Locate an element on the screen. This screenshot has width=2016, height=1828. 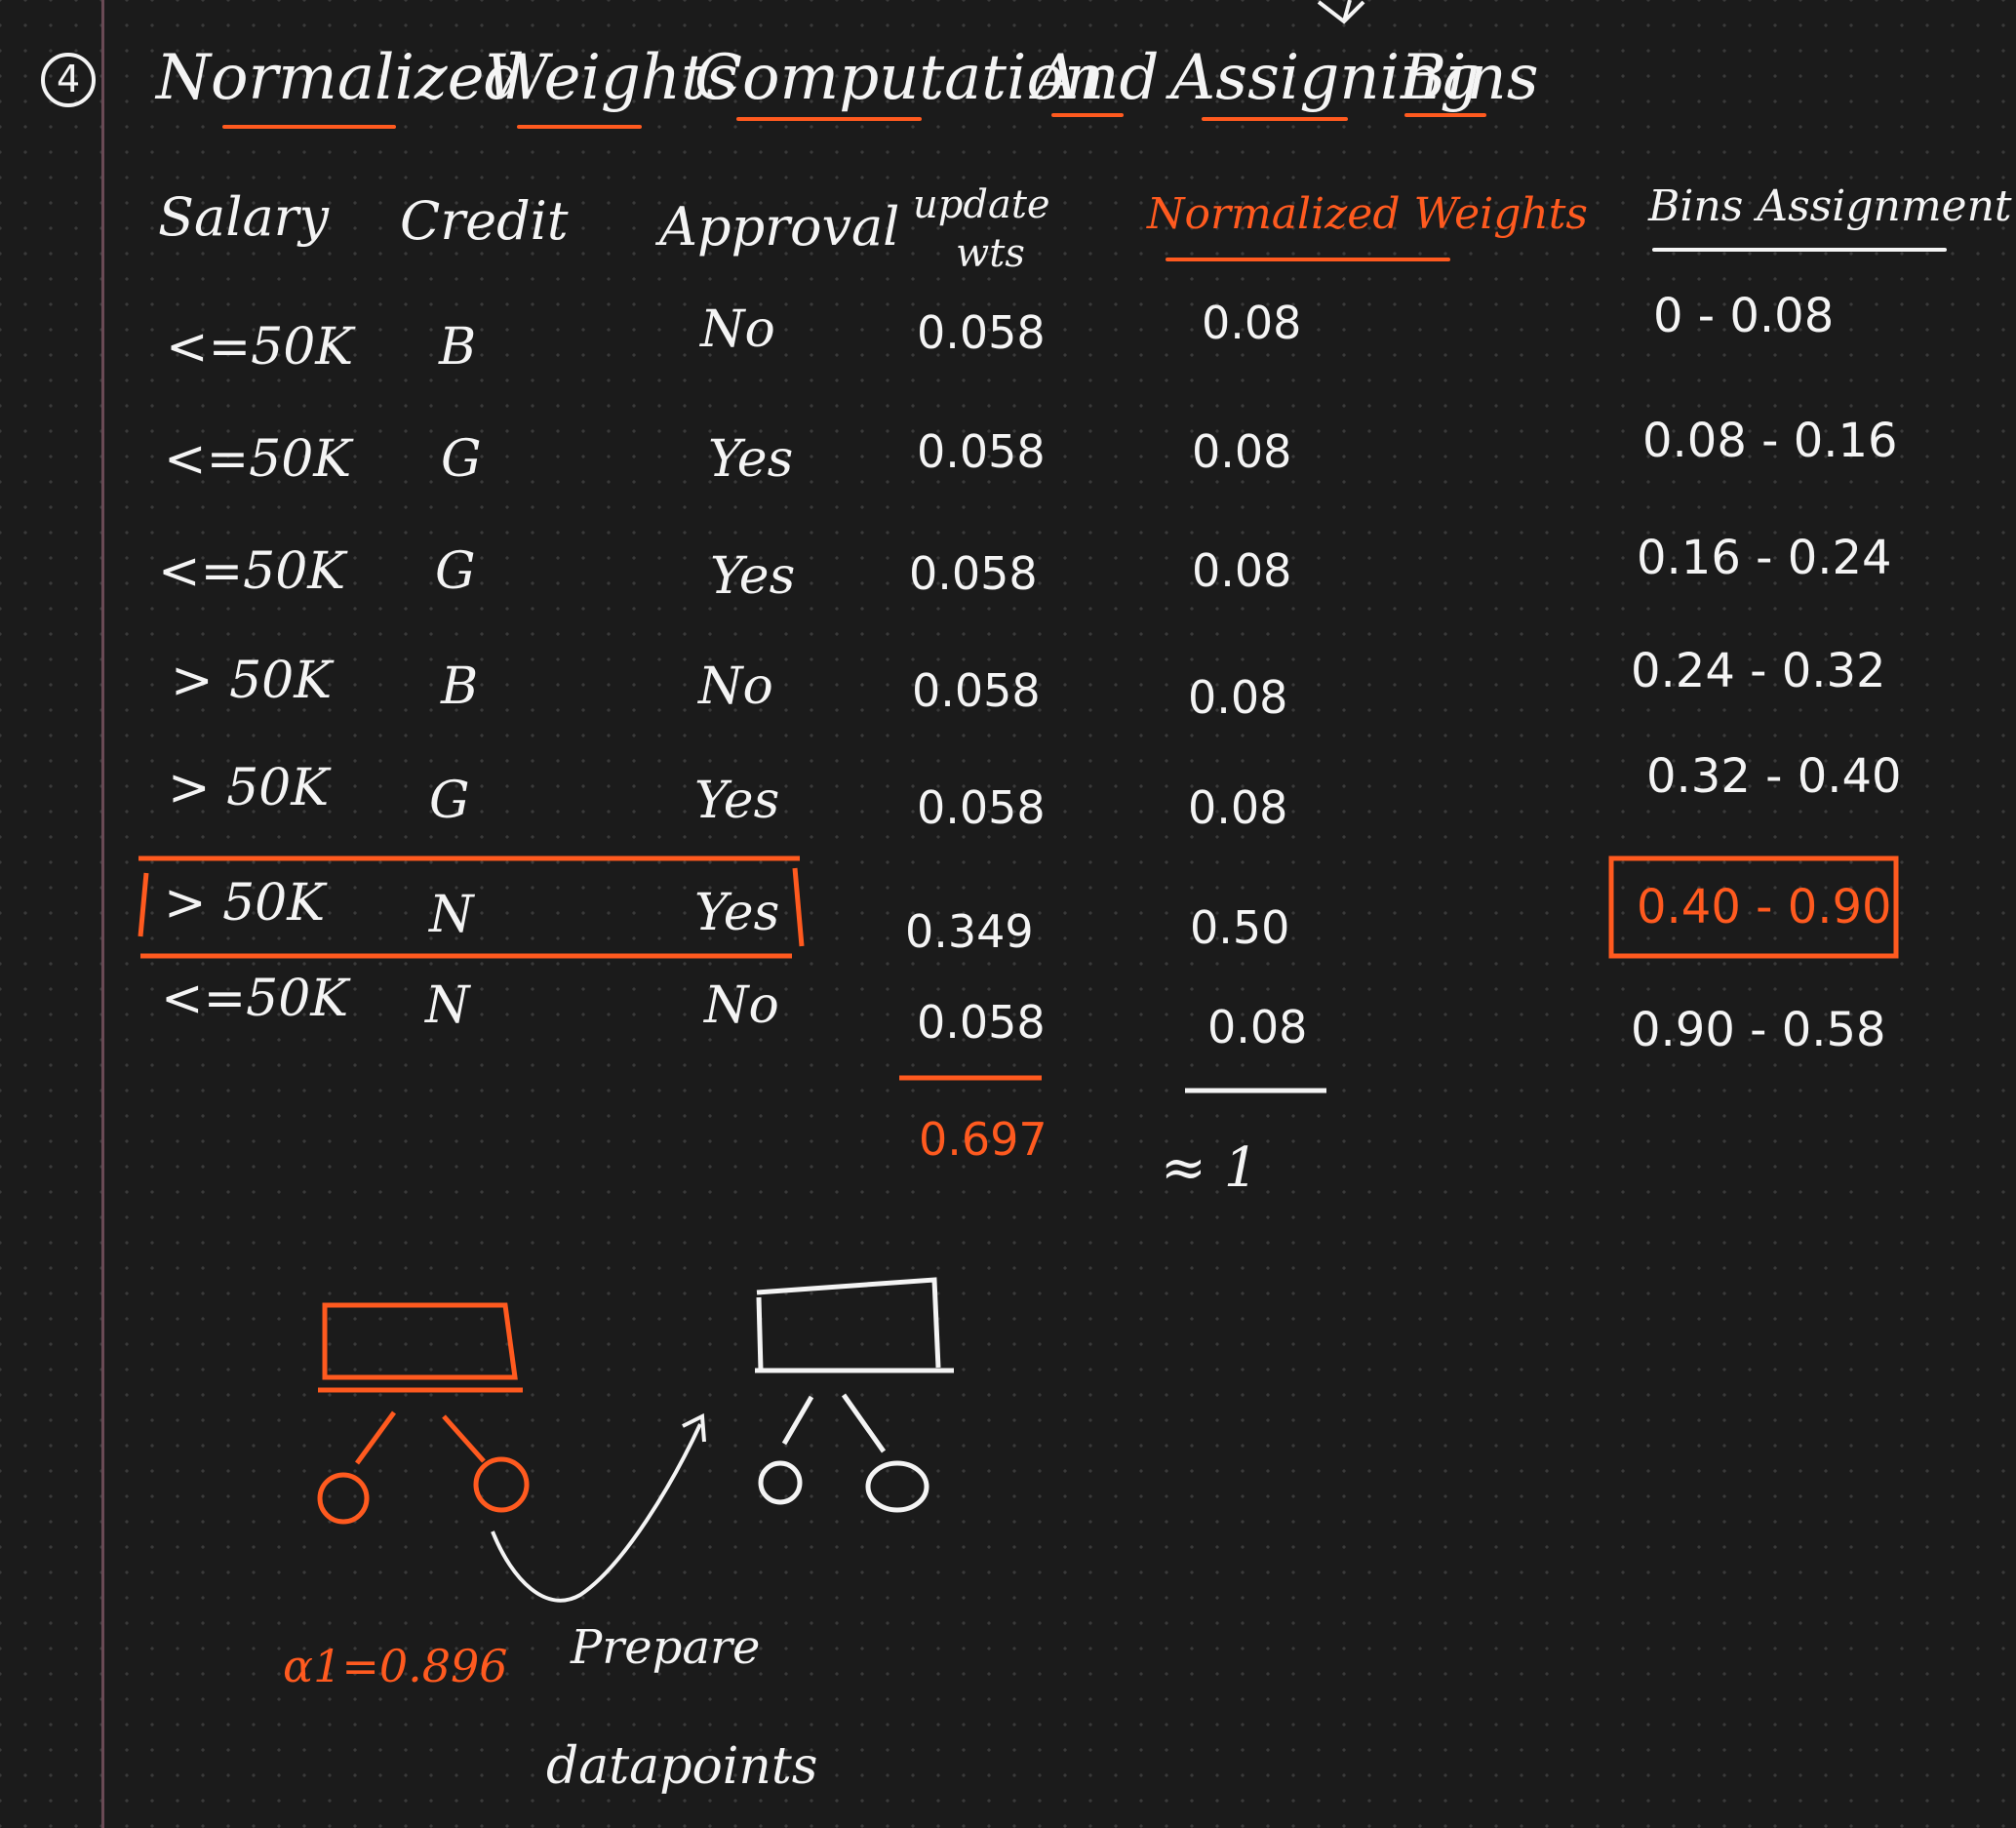
sum-update-wts: 0.697 is located at coordinates (984, 1140).